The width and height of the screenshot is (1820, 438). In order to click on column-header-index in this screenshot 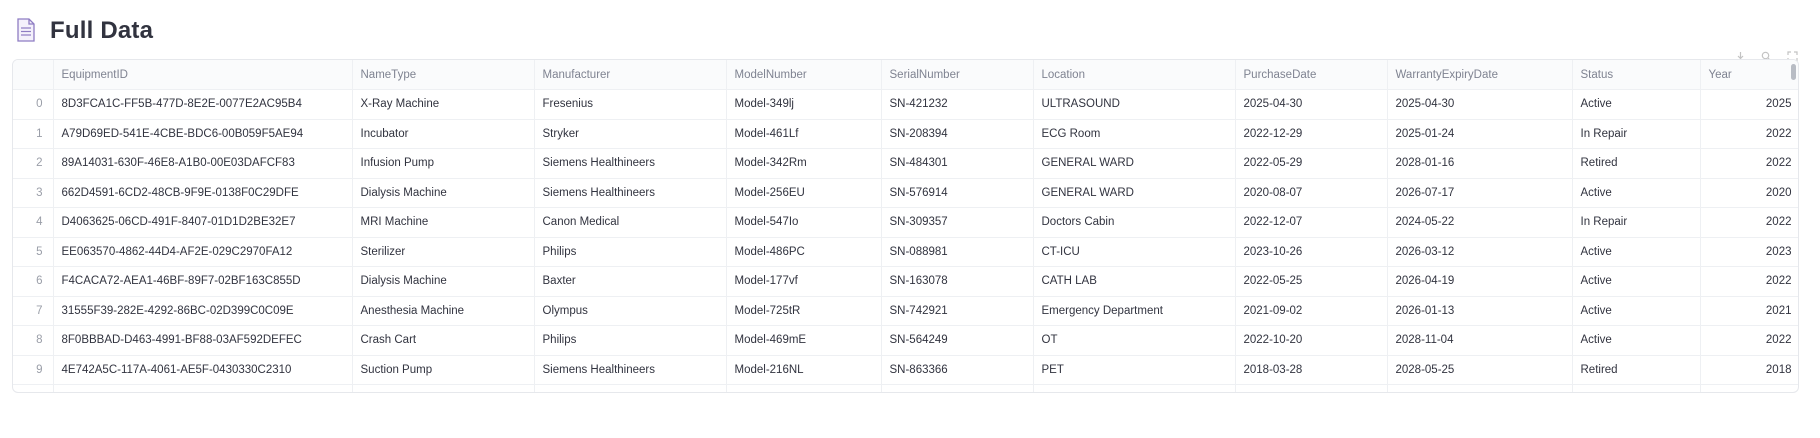, I will do `click(33, 75)`.